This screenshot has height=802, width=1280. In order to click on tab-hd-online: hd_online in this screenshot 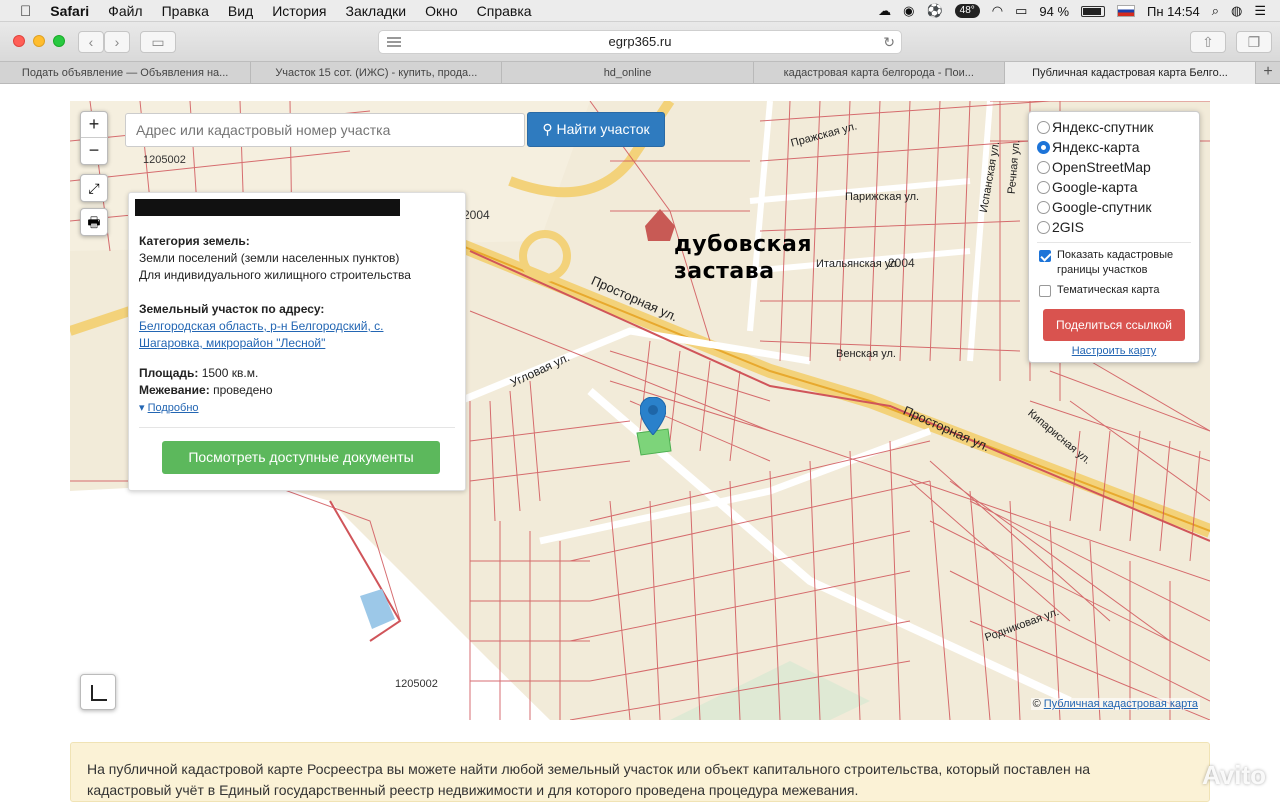, I will do `click(628, 73)`.